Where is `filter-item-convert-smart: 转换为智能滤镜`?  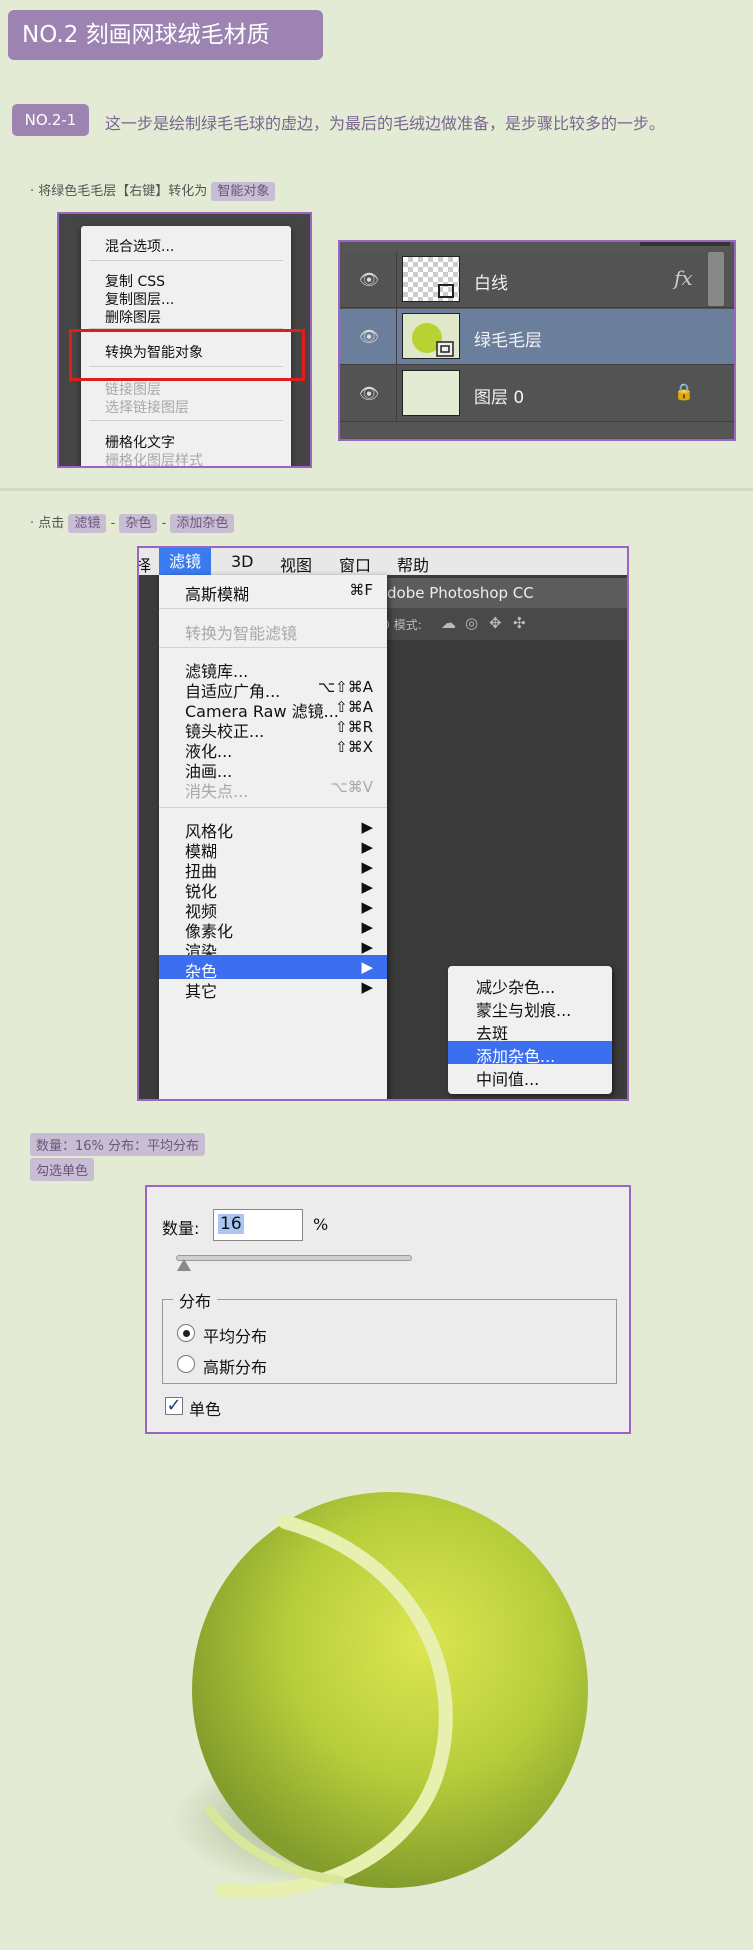 filter-item-convert-smart: 转换为智能滤镜 is located at coordinates (273, 630).